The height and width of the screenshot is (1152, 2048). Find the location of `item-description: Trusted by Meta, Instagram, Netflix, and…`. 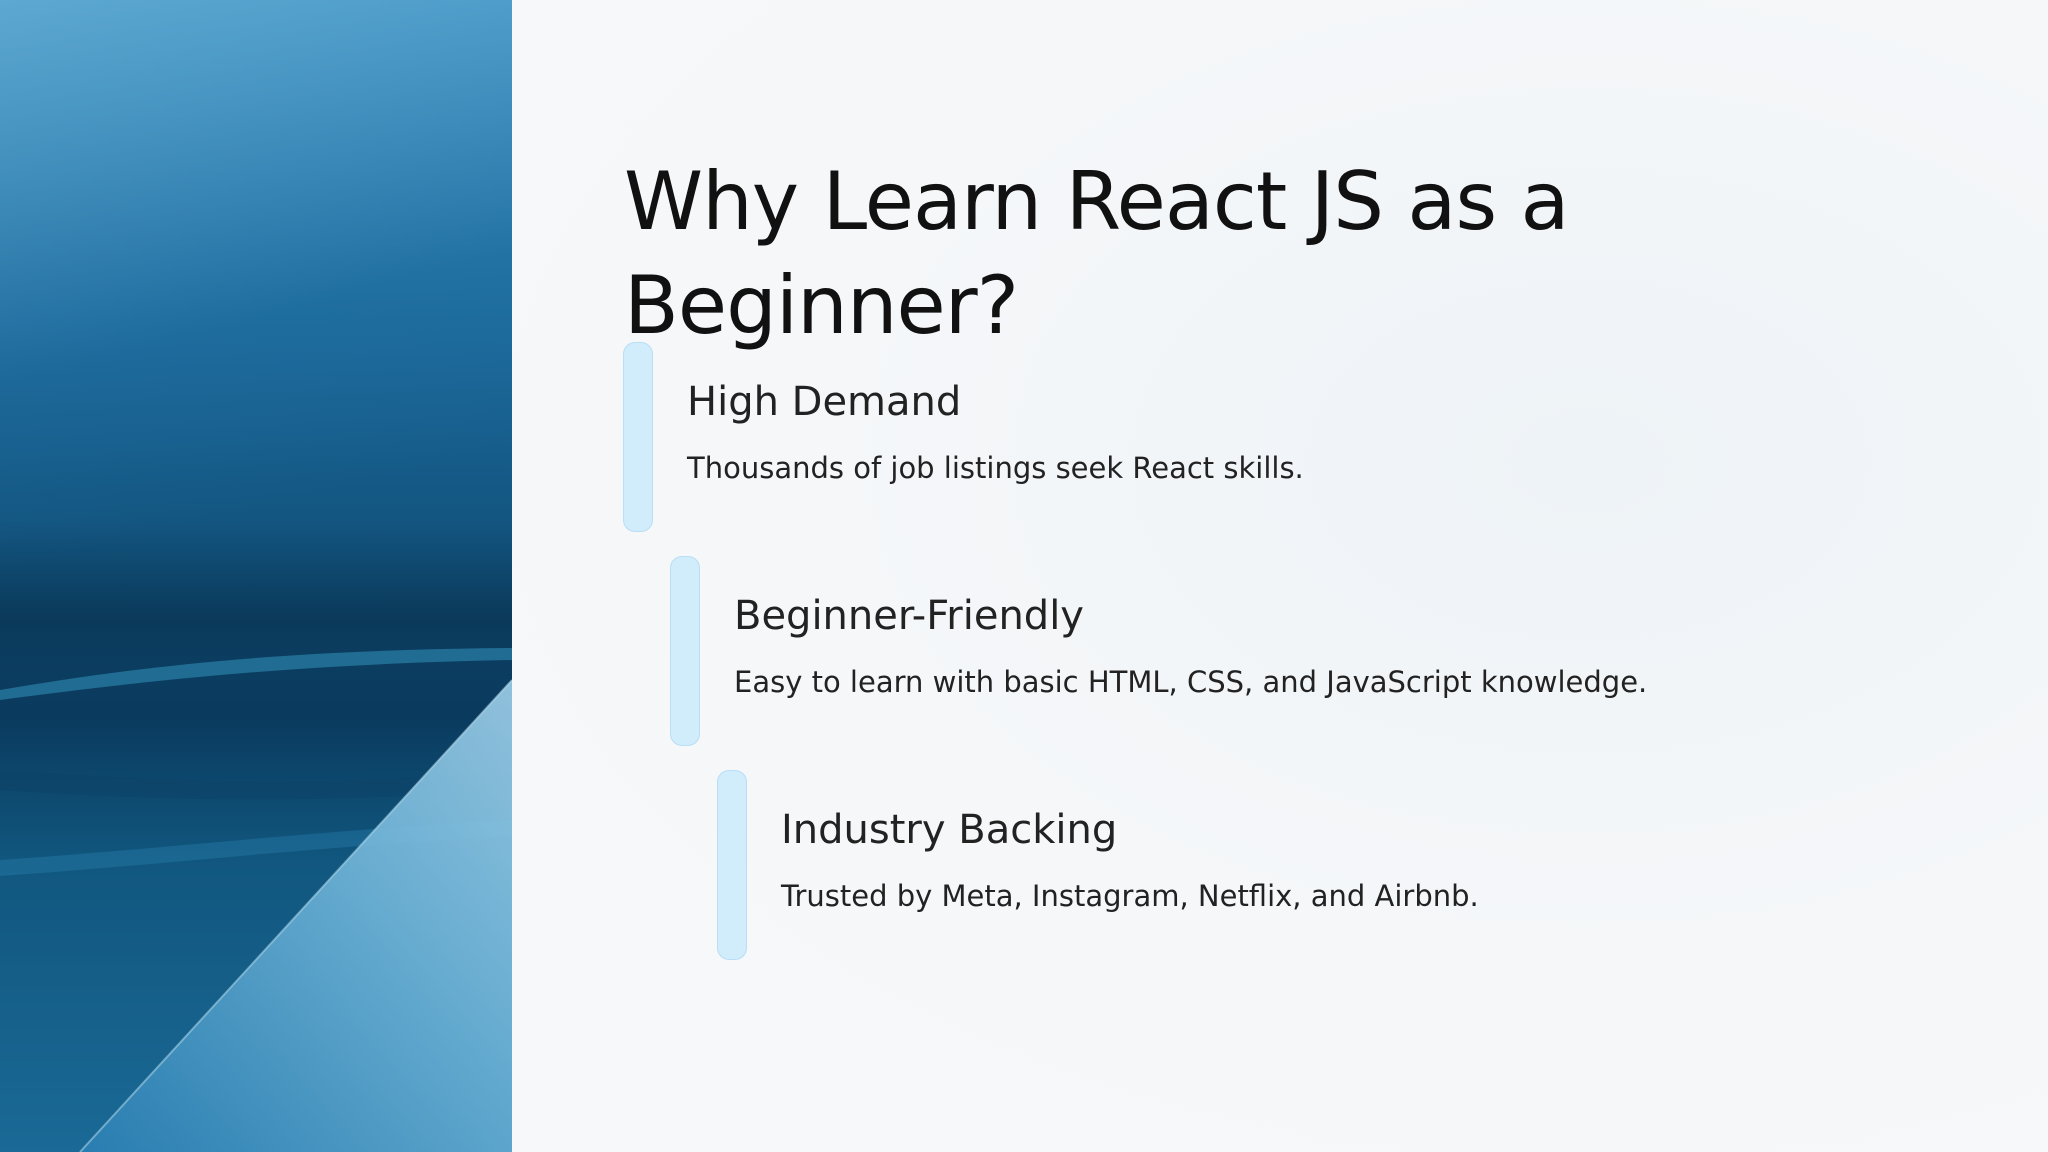

item-description: Trusted by Meta, Instagram, Netflix, and… is located at coordinates (1130, 896).